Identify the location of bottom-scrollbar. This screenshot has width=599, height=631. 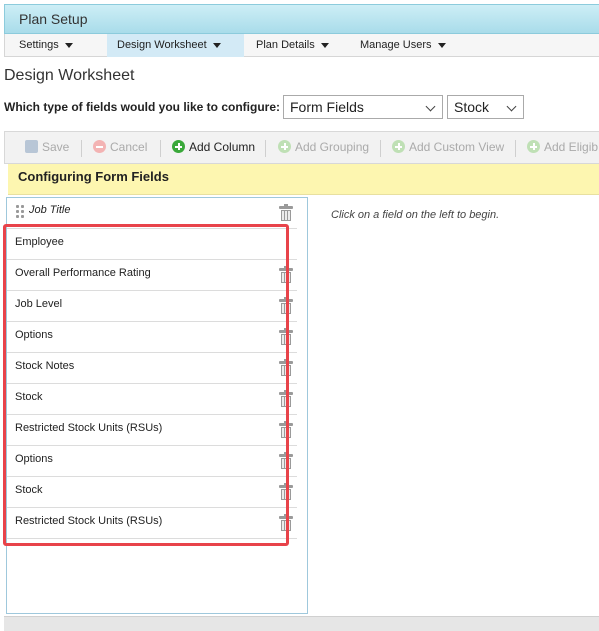
(301, 623).